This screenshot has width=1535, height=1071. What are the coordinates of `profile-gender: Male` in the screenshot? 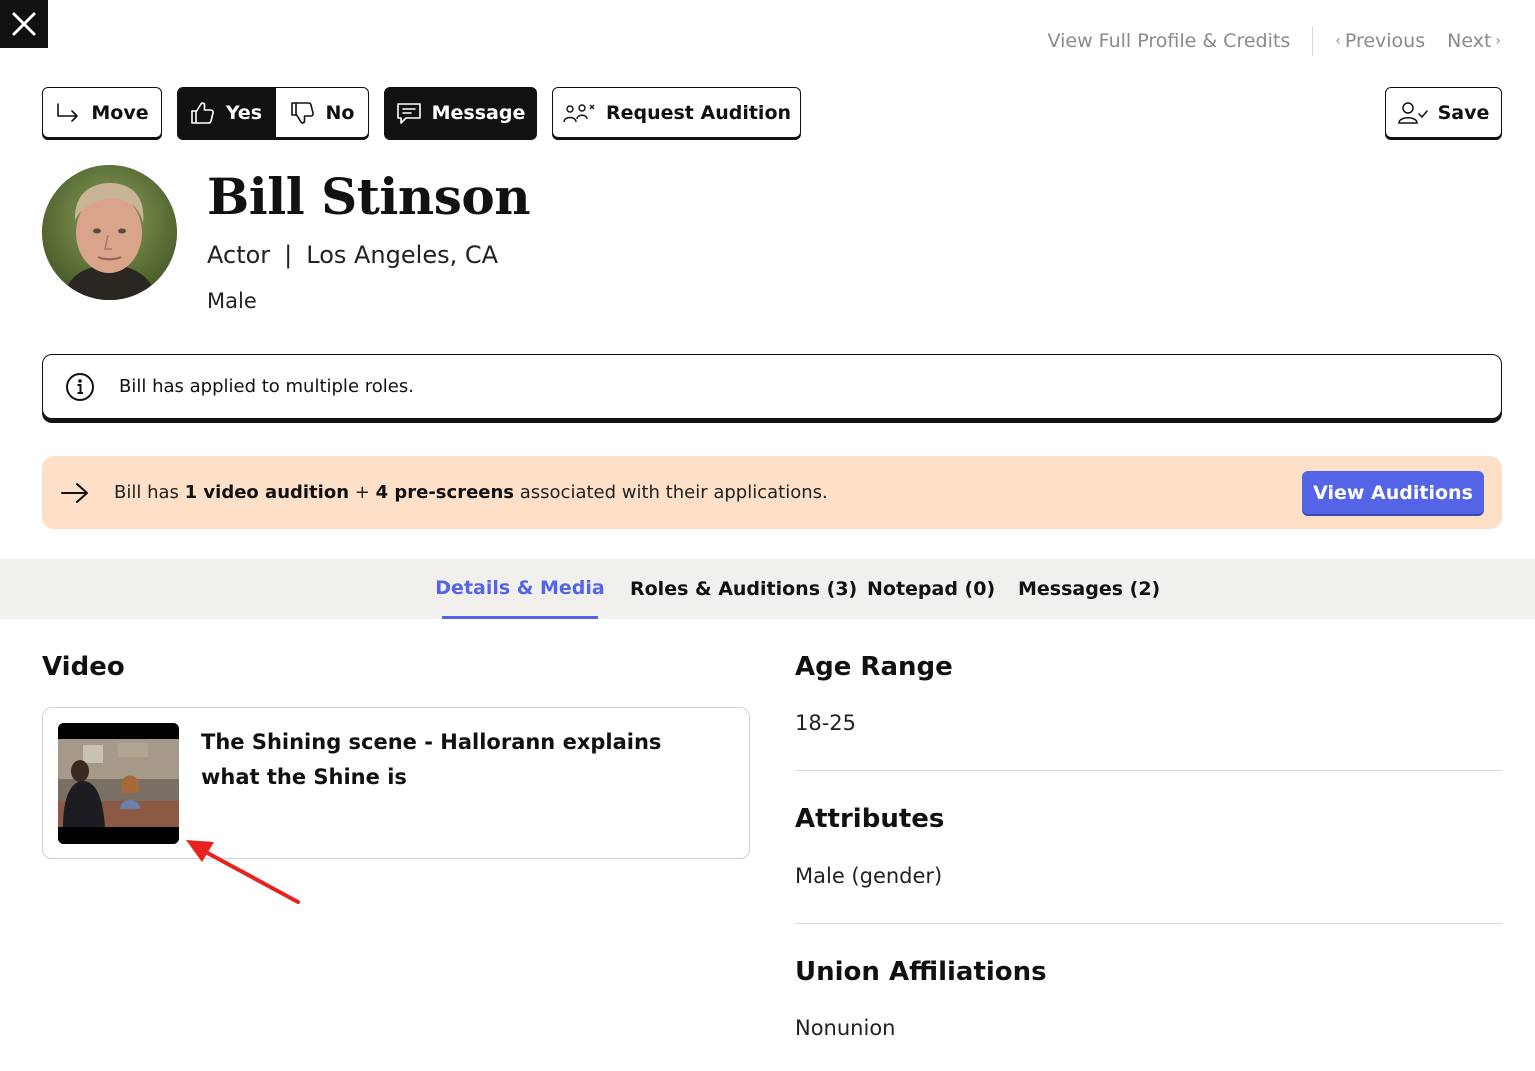 It's located at (232, 301).